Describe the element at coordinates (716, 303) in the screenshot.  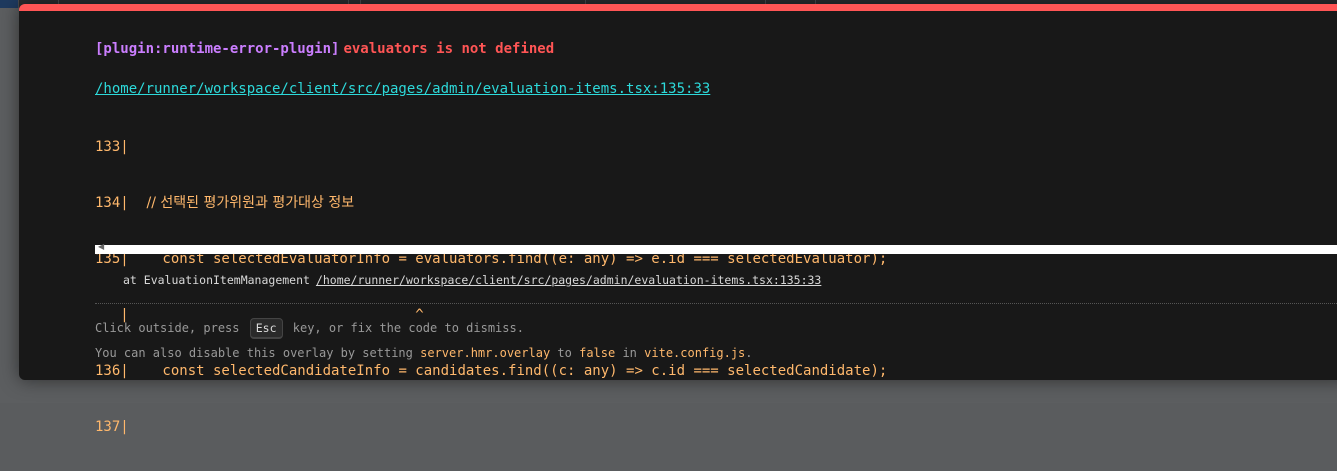
I see `divider` at that location.